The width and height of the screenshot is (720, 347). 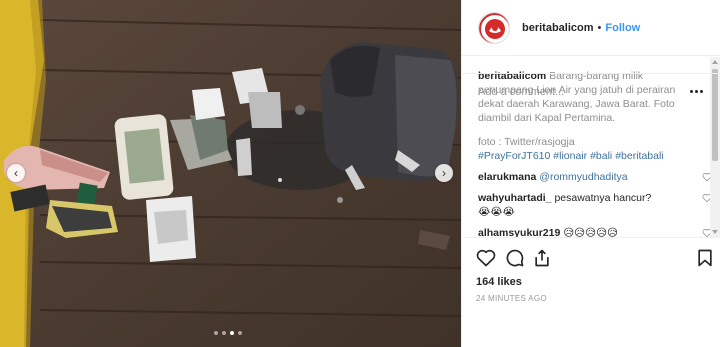 What do you see at coordinates (594, 258) in the screenshot?
I see `action-icons-row` at bounding box center [594, 258].